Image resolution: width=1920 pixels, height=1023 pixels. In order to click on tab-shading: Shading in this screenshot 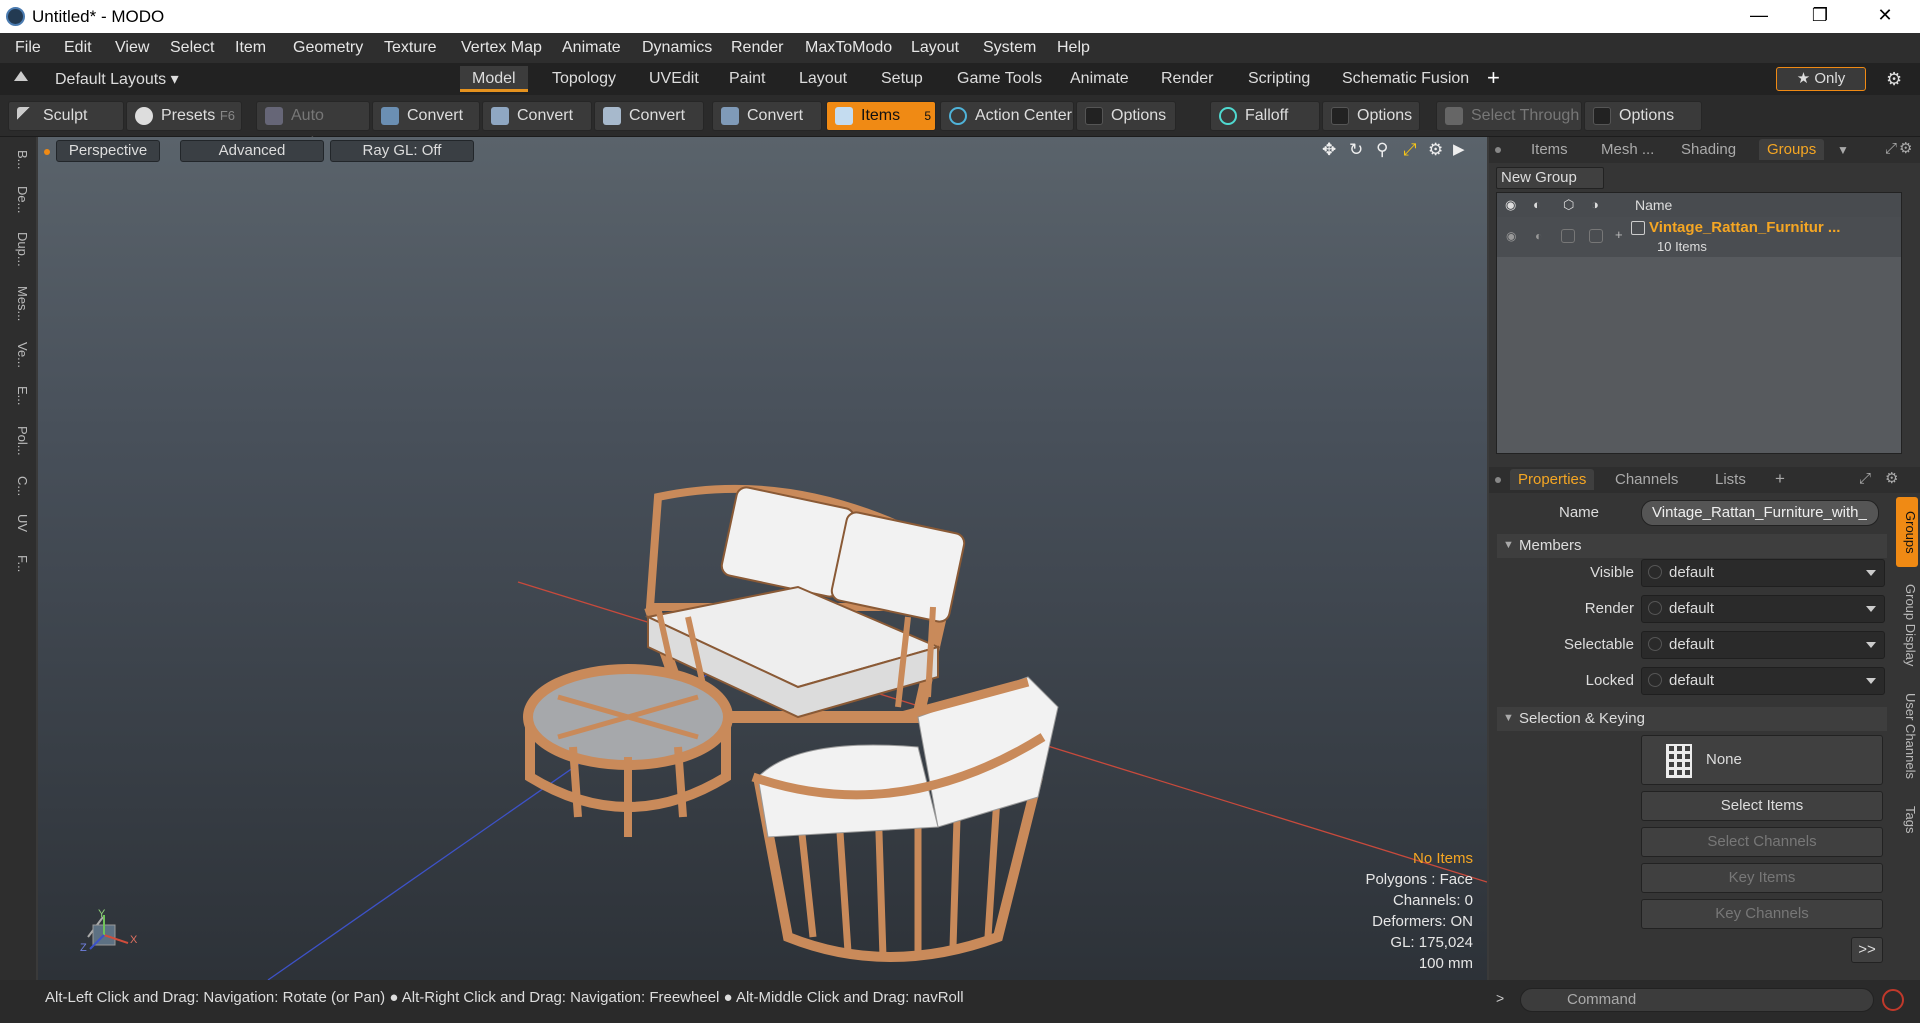, I will do `click(1708, 149)`.